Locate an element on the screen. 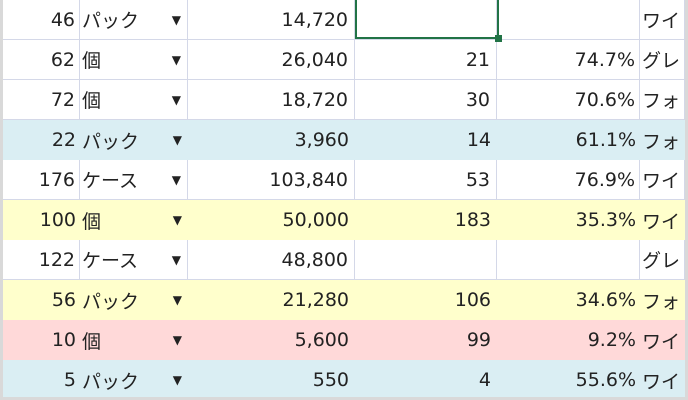 The image size is (688, 400). count-cell: 106 is located at coordinates (426, 300).